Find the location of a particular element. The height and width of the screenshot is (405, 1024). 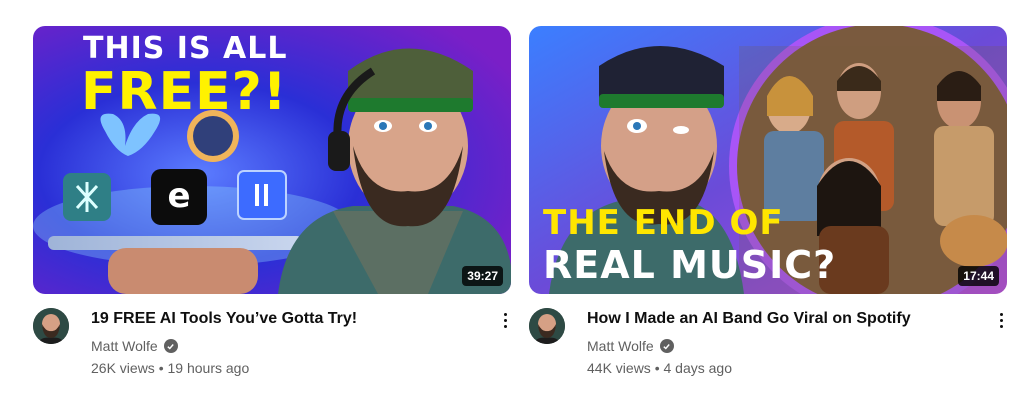

video-title: 19 FREE AI Tools You’ve Gotta Try! is located at coordinates (301, 319).